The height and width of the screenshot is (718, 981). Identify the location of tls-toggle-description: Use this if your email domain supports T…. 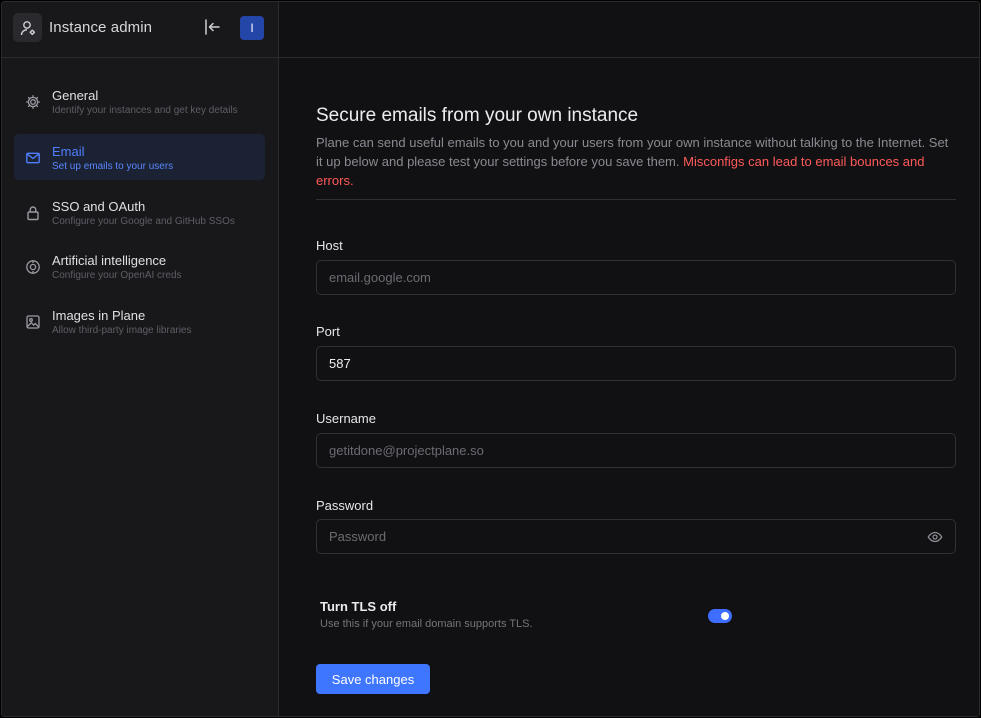
(426, 624).